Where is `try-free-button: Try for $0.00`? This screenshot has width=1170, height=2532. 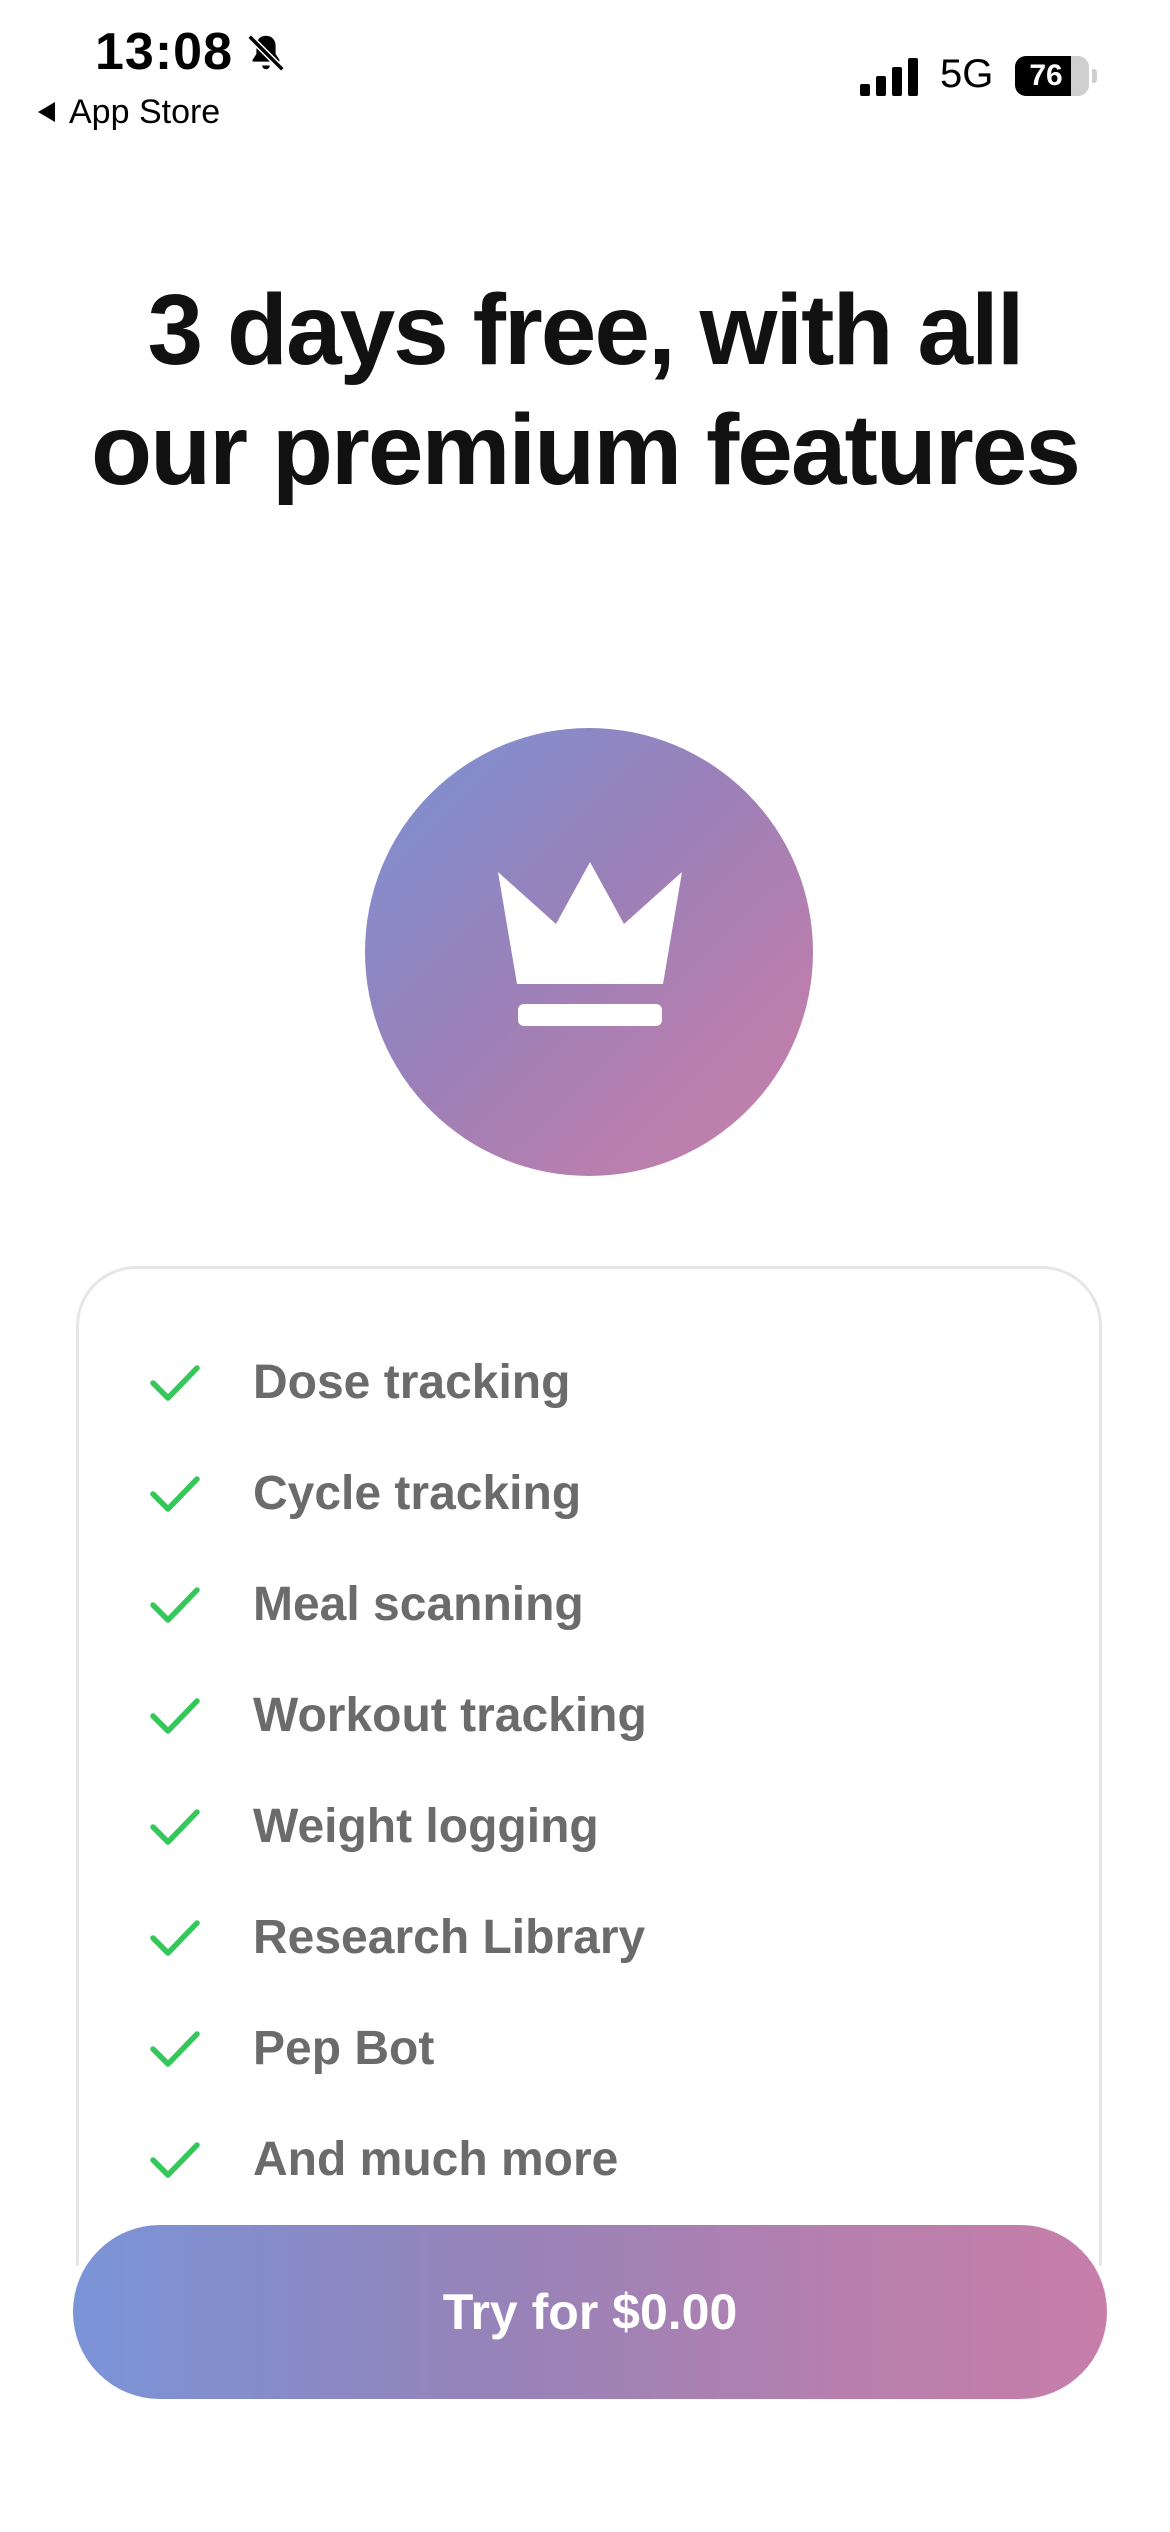 try-free-button: Try for $0.00 is located at coordinates (590, 2312).